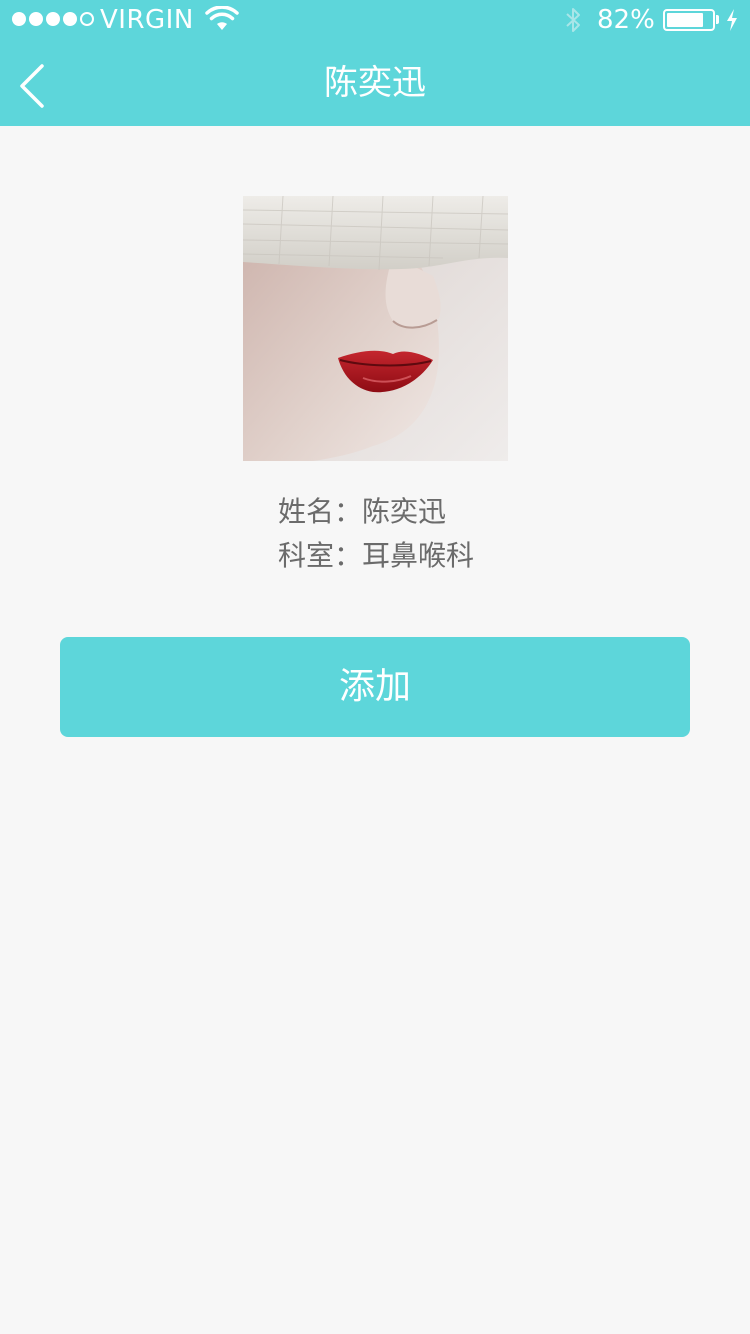 This screenshot has width=750, height=1334. What do you see at coordinates (404, 511) in the screenshot?
I see `name-value: 陈奕迅` at bounding box center [404, 511].